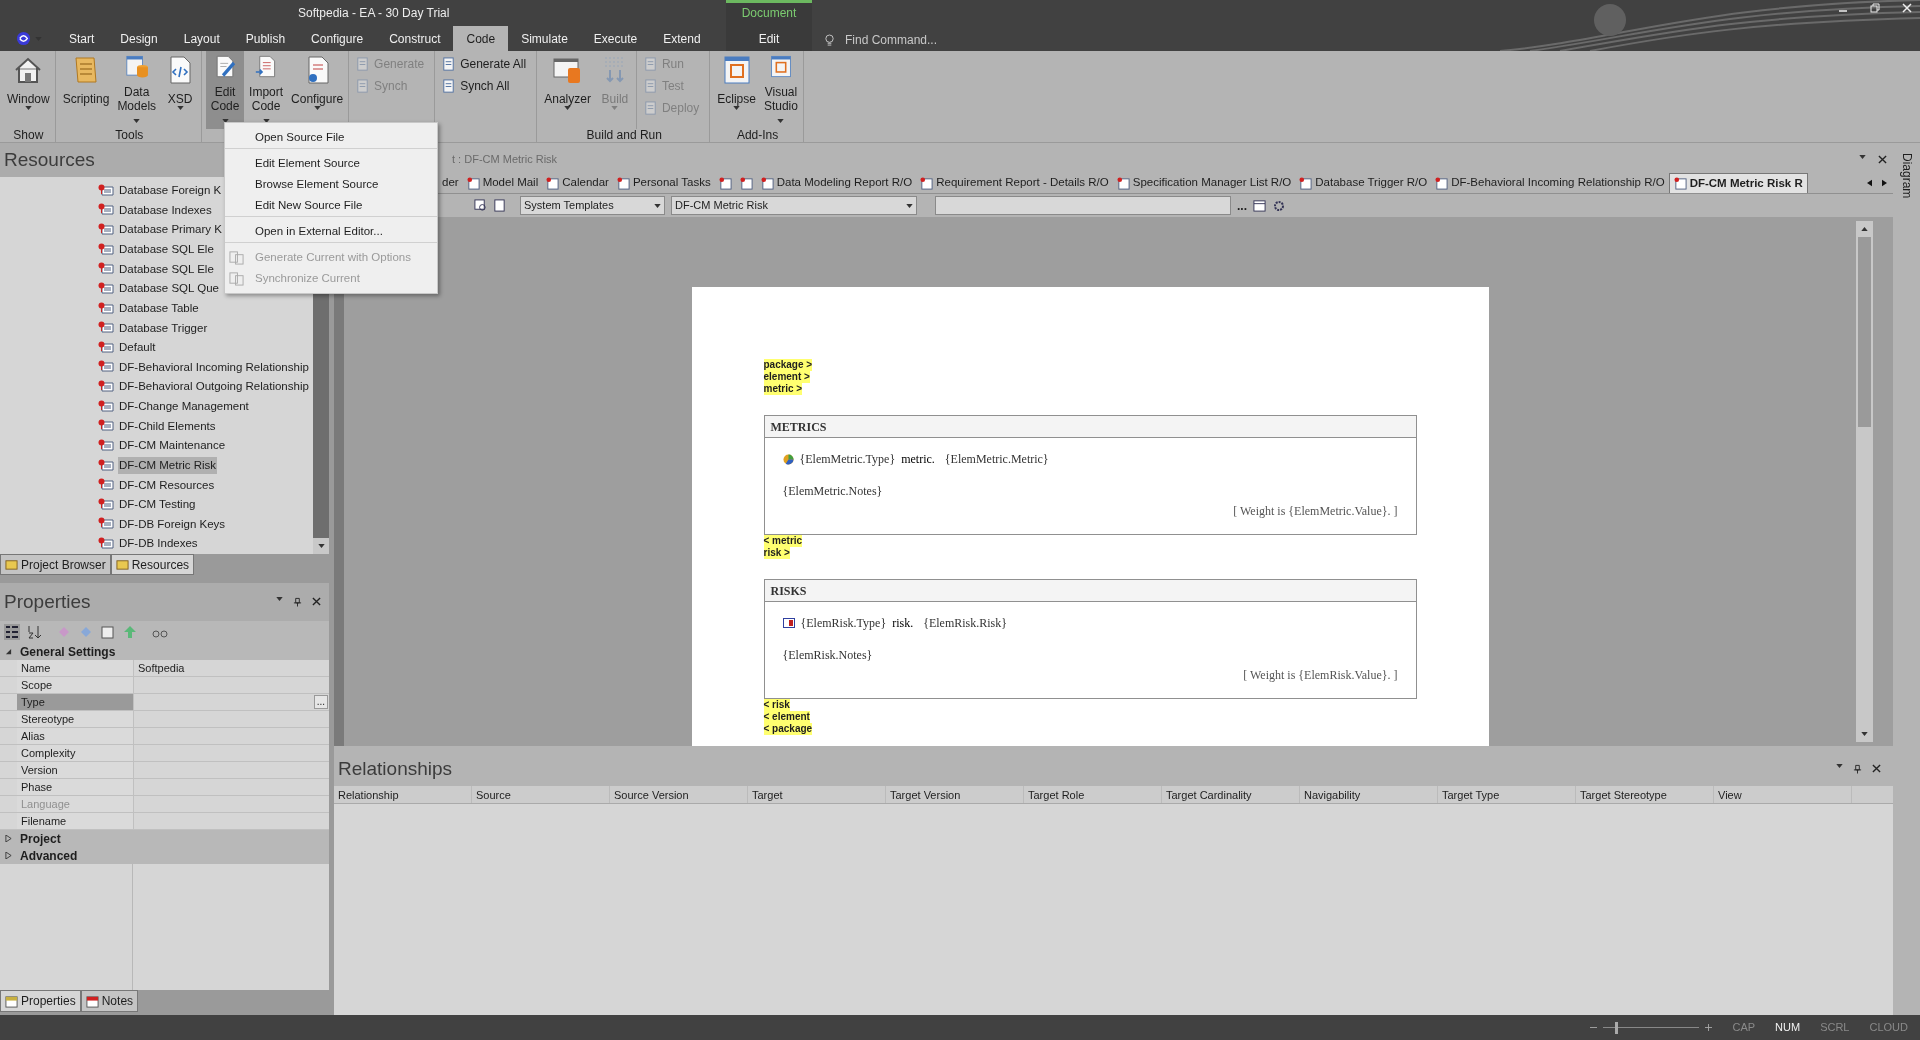 This screenshot has height=1040, width=1920. What do you see at coordinates (502, 183) in the screenshot?
I see `document-tab: Model Mail` at bounding box center [502, 183].